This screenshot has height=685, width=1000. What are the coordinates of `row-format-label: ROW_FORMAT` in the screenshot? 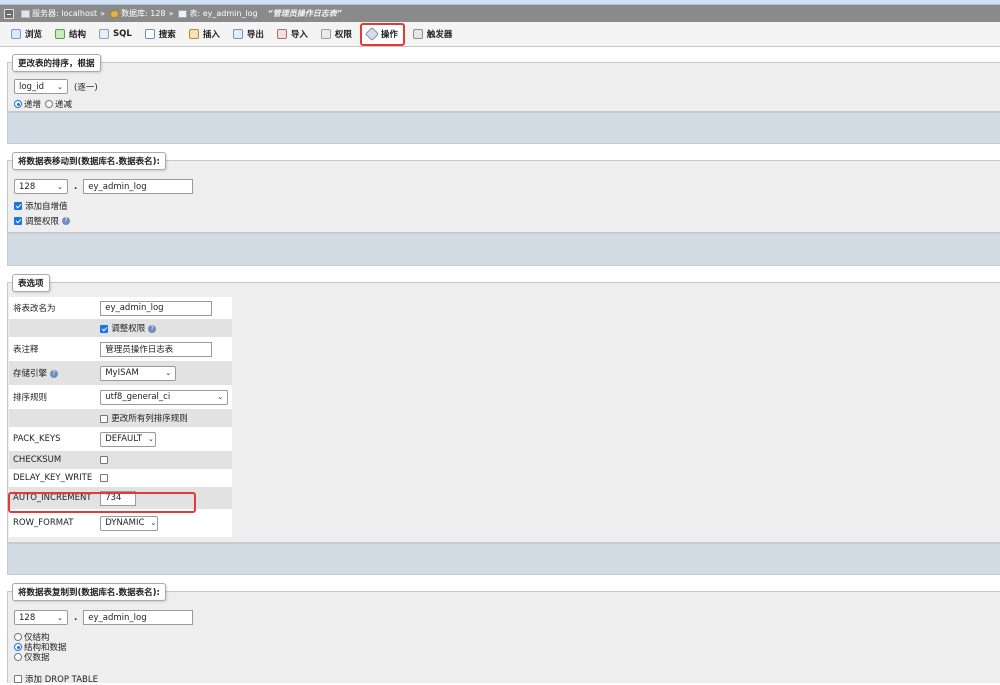 It's located at (53, 523).